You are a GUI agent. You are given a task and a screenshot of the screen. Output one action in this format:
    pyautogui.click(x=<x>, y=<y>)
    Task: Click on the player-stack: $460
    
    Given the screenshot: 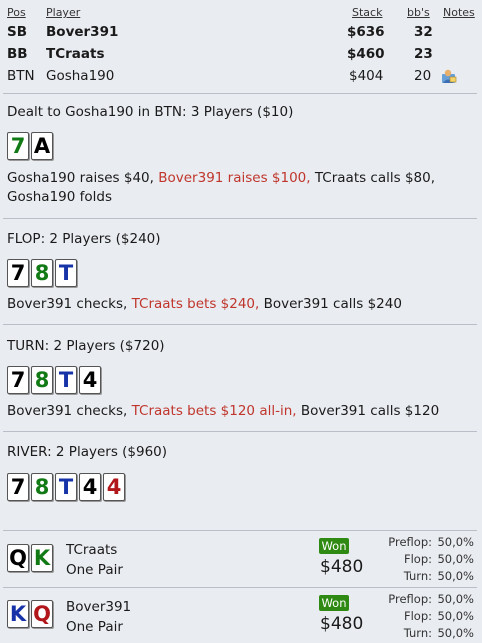 What is the action you would take?
    pyautogui.click(x=366, y=54)
    